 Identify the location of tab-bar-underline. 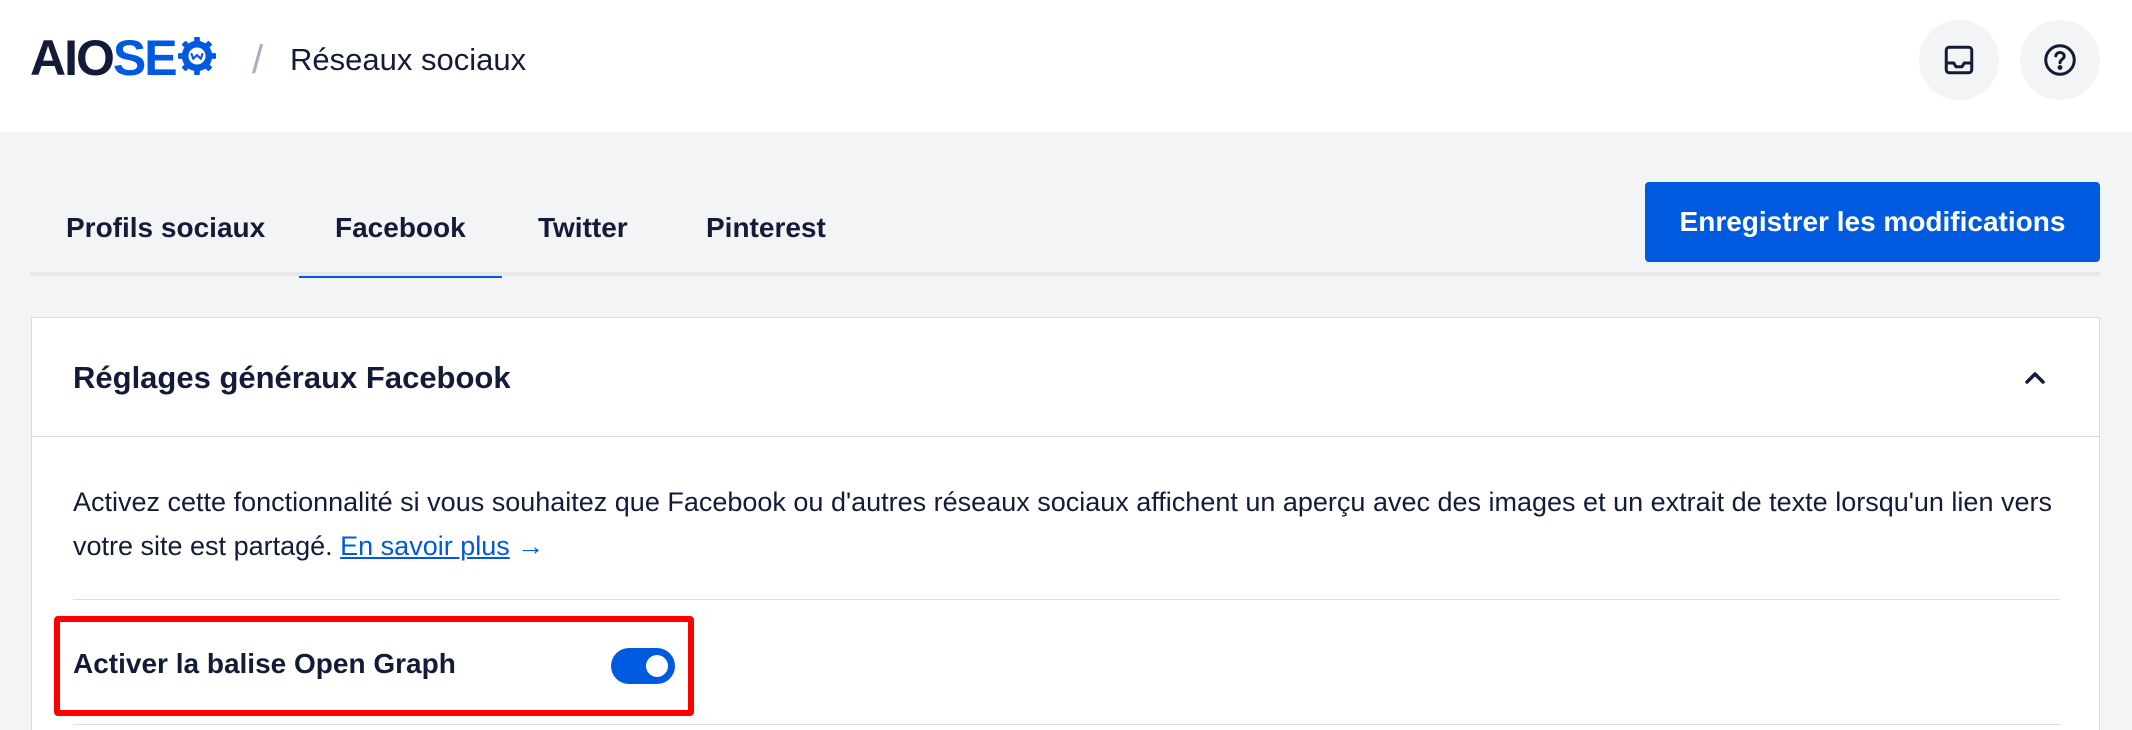
(1065, 274).